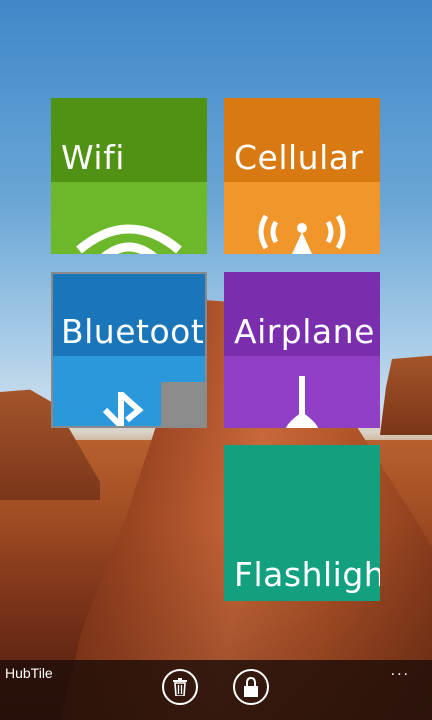 This screenshot has width=432, height=720. I want to click on app-title: HubTile, so click(29, 673).